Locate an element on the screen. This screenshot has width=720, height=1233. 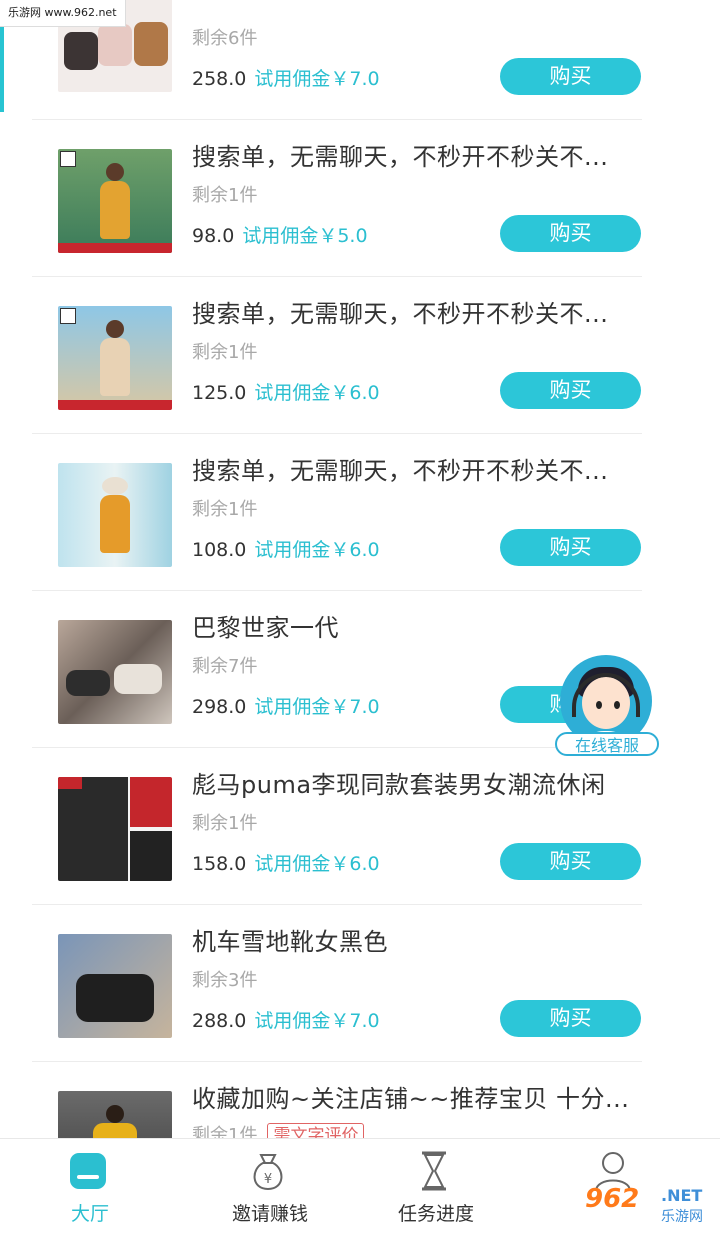
online-customer-service-button: 在线客服 is located at coordinates (607, 709).